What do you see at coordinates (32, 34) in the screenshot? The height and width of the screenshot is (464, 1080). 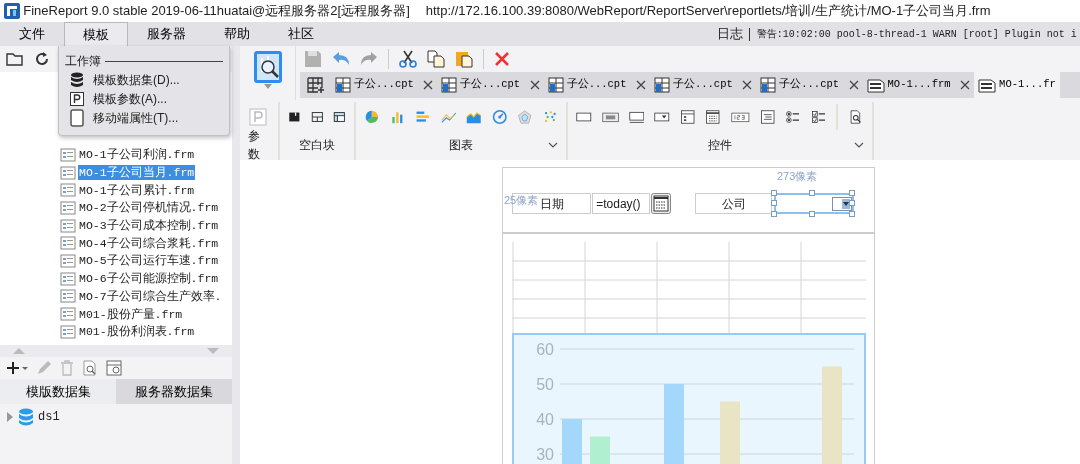 I see `menu-item: 文件` at bounding box center [32, 34].